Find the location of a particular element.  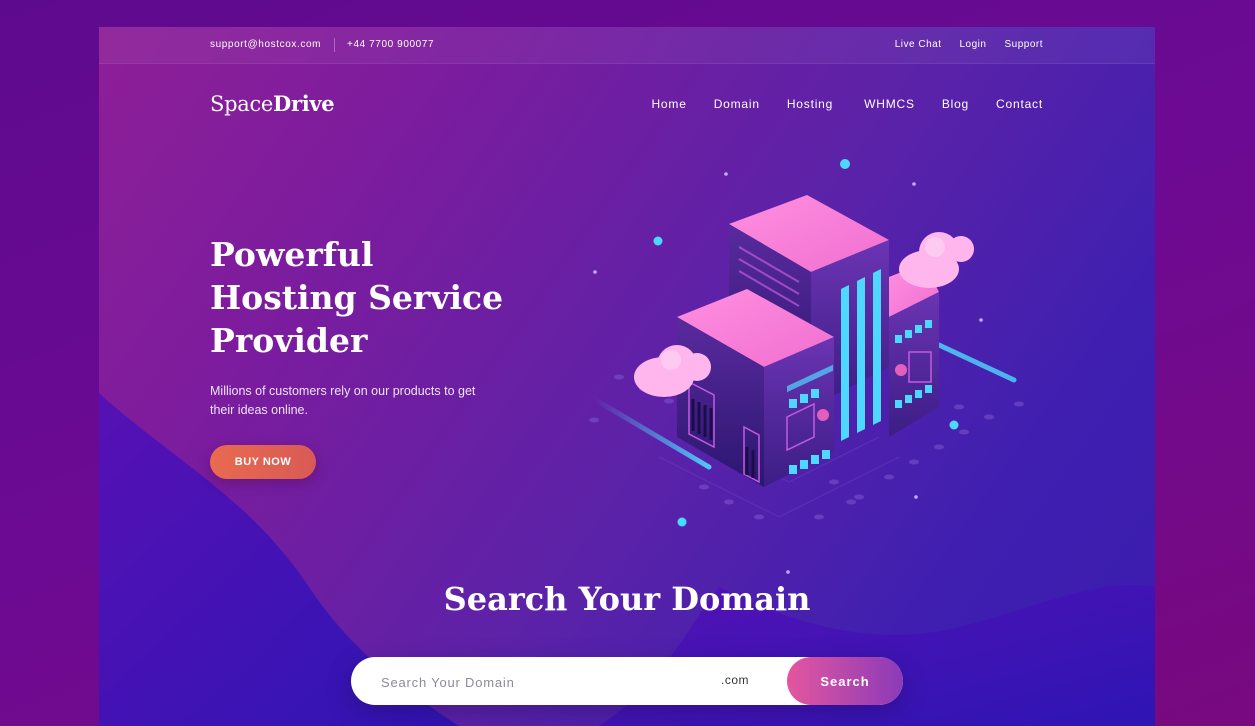

domain-search-button: Search is located at coordinates (845, 681).